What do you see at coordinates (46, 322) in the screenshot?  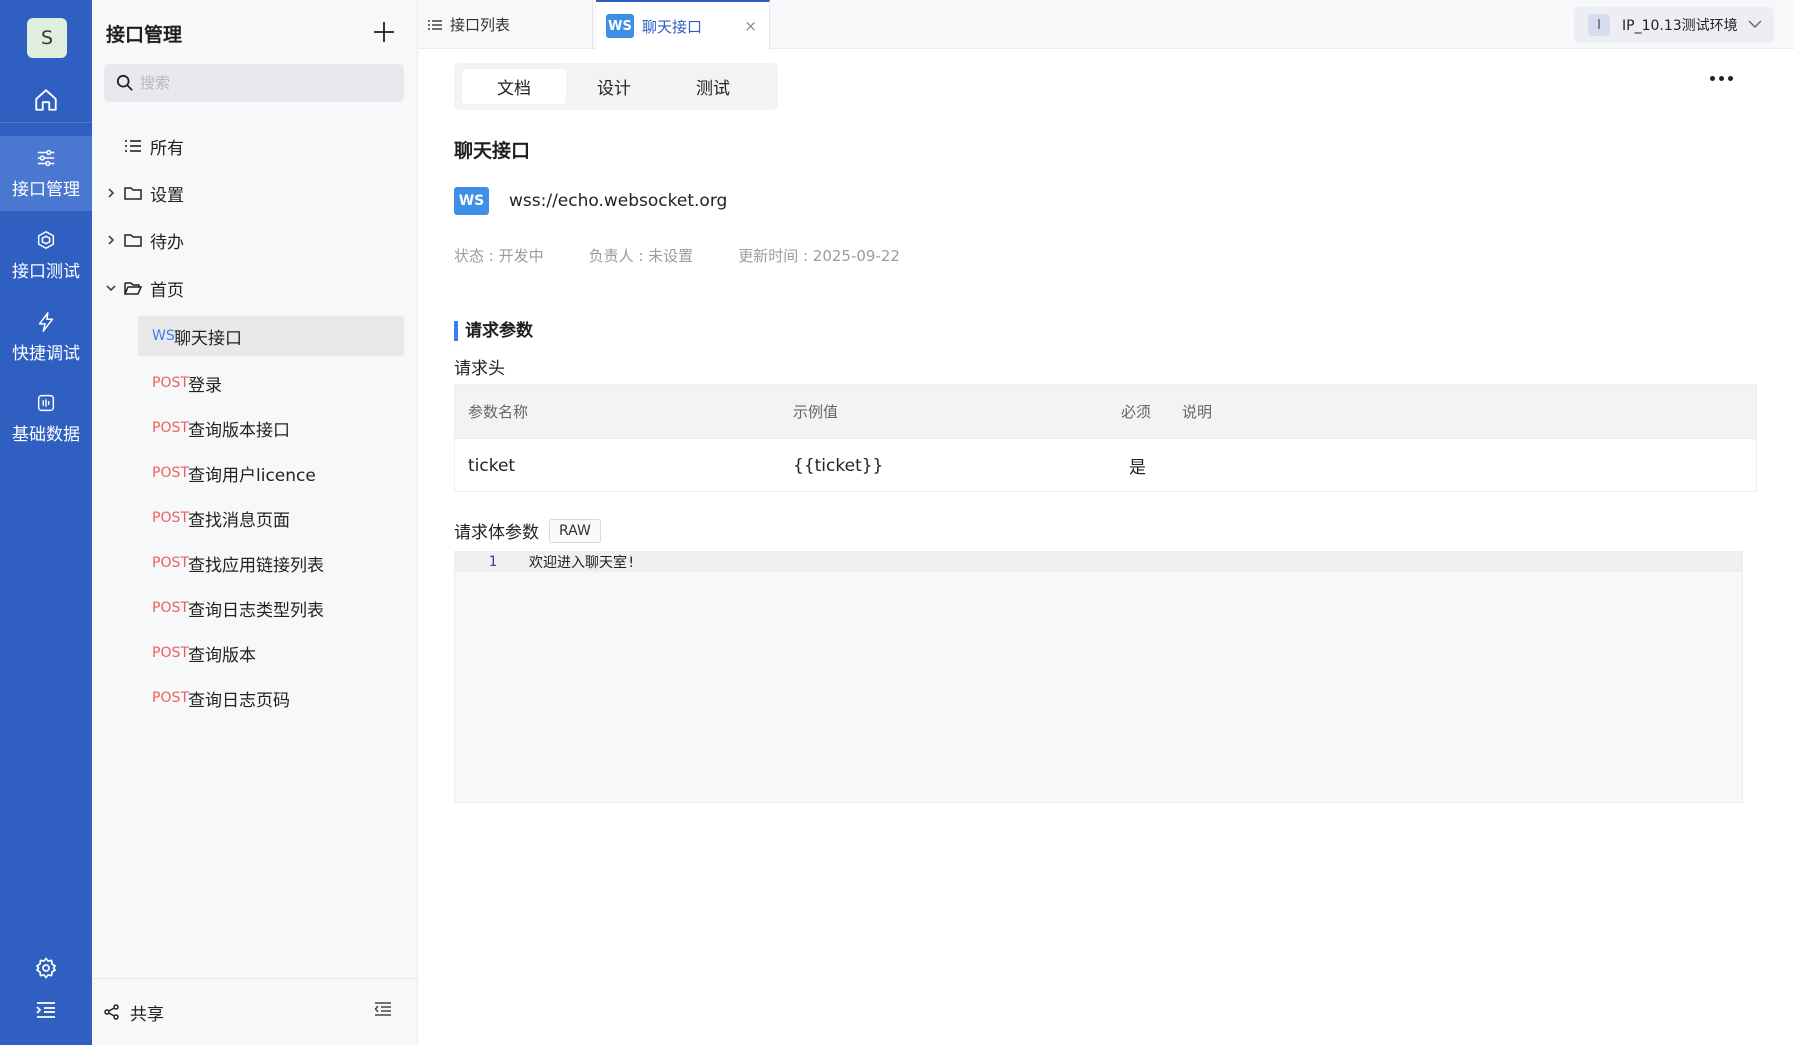 I see `lightning-icon` at bounding box center [46, 322].